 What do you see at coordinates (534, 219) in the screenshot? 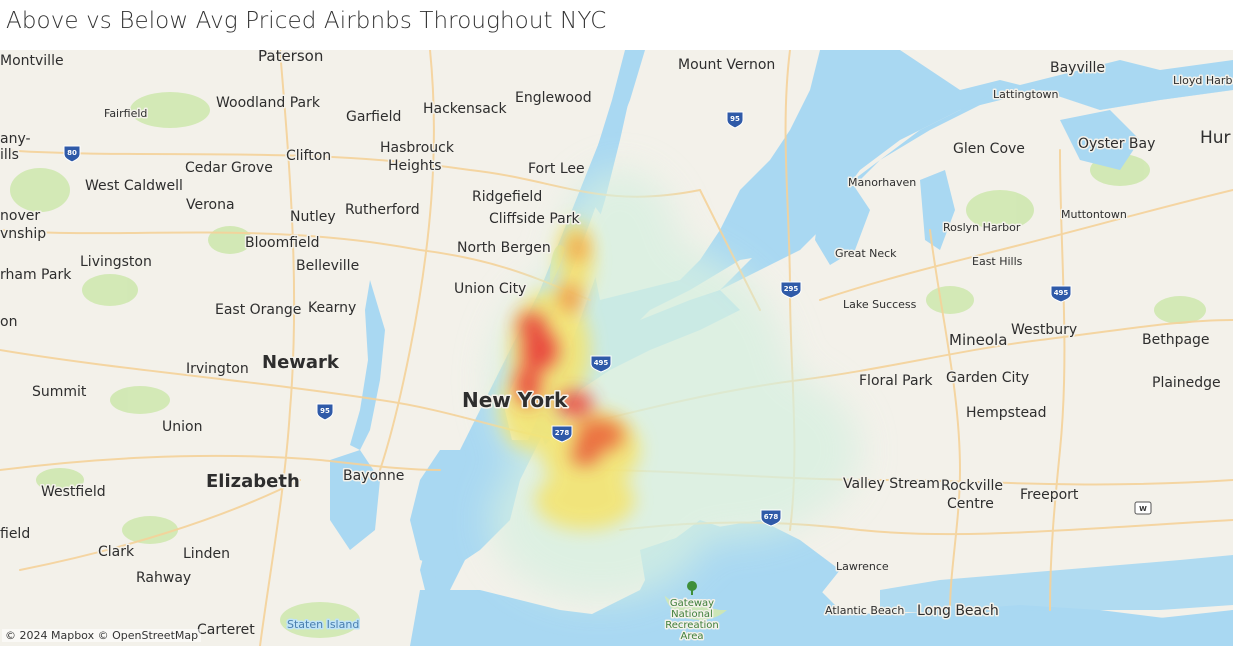
I see `place-label: Cliffside Park` at bounding box center [534, 219].